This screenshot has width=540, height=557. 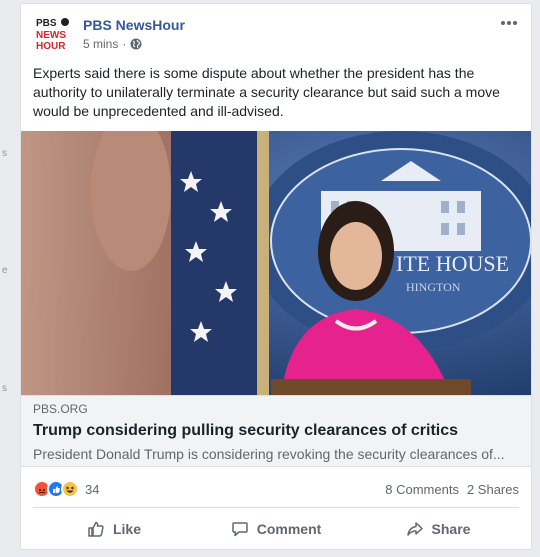 I want to click on post-actions: Like Comment Share, so click(x=276, y=529).